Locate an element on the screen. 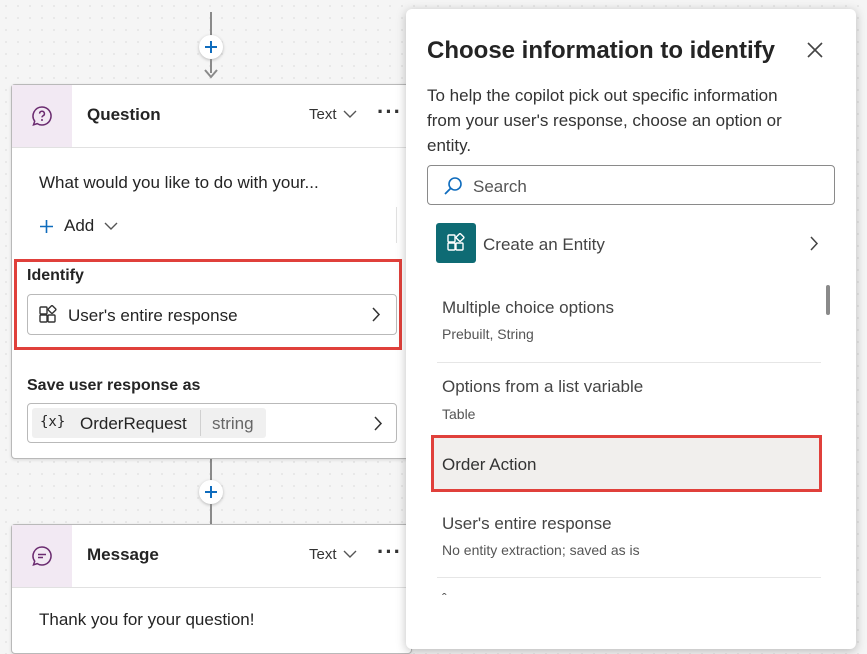 Image resolution: width=867 pixels, height=654 pixels. list-item-sub: Prebuilt, String is located at coordinates (488, 334).